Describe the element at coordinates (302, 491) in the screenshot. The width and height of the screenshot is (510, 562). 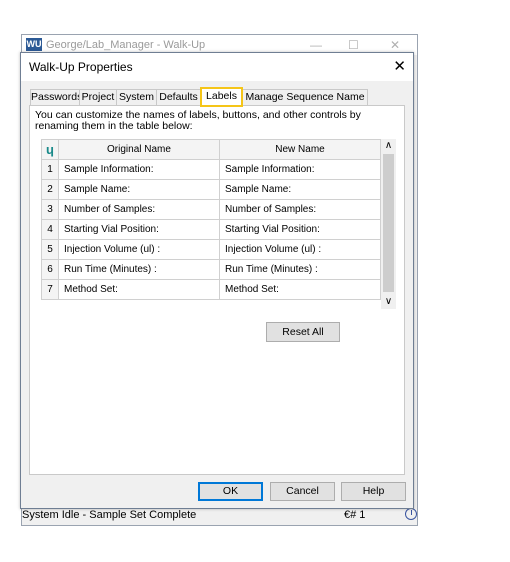
I see `cancel-button: Cancel` at that location.